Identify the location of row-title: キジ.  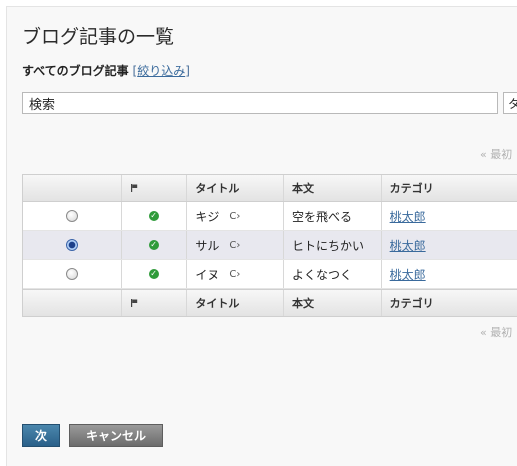
(207, 216).